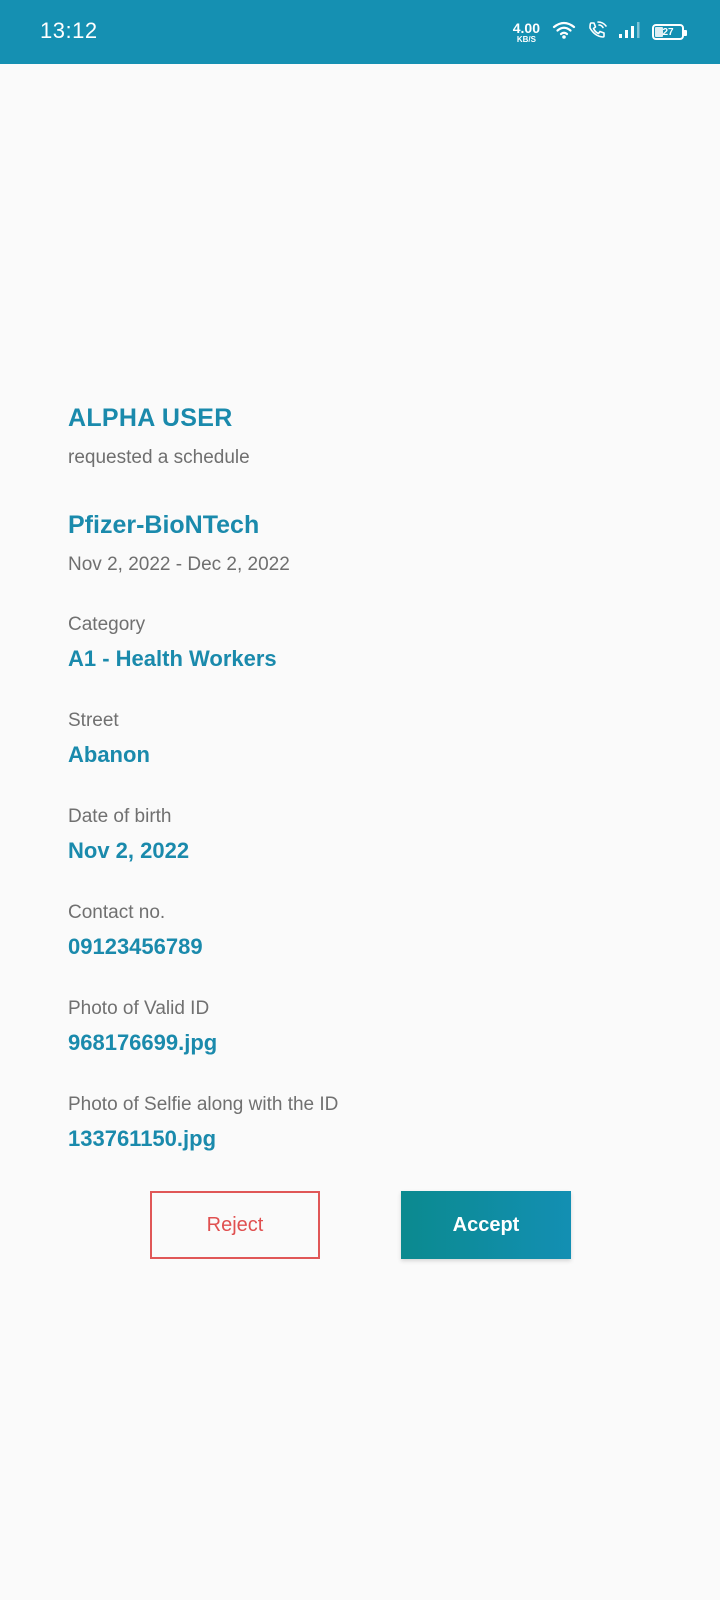 This screenshot has height=1600, width=720. Describe the element at coordinates (486, 1225) in the screenshot. I see `accept-button: Accept` at that location.